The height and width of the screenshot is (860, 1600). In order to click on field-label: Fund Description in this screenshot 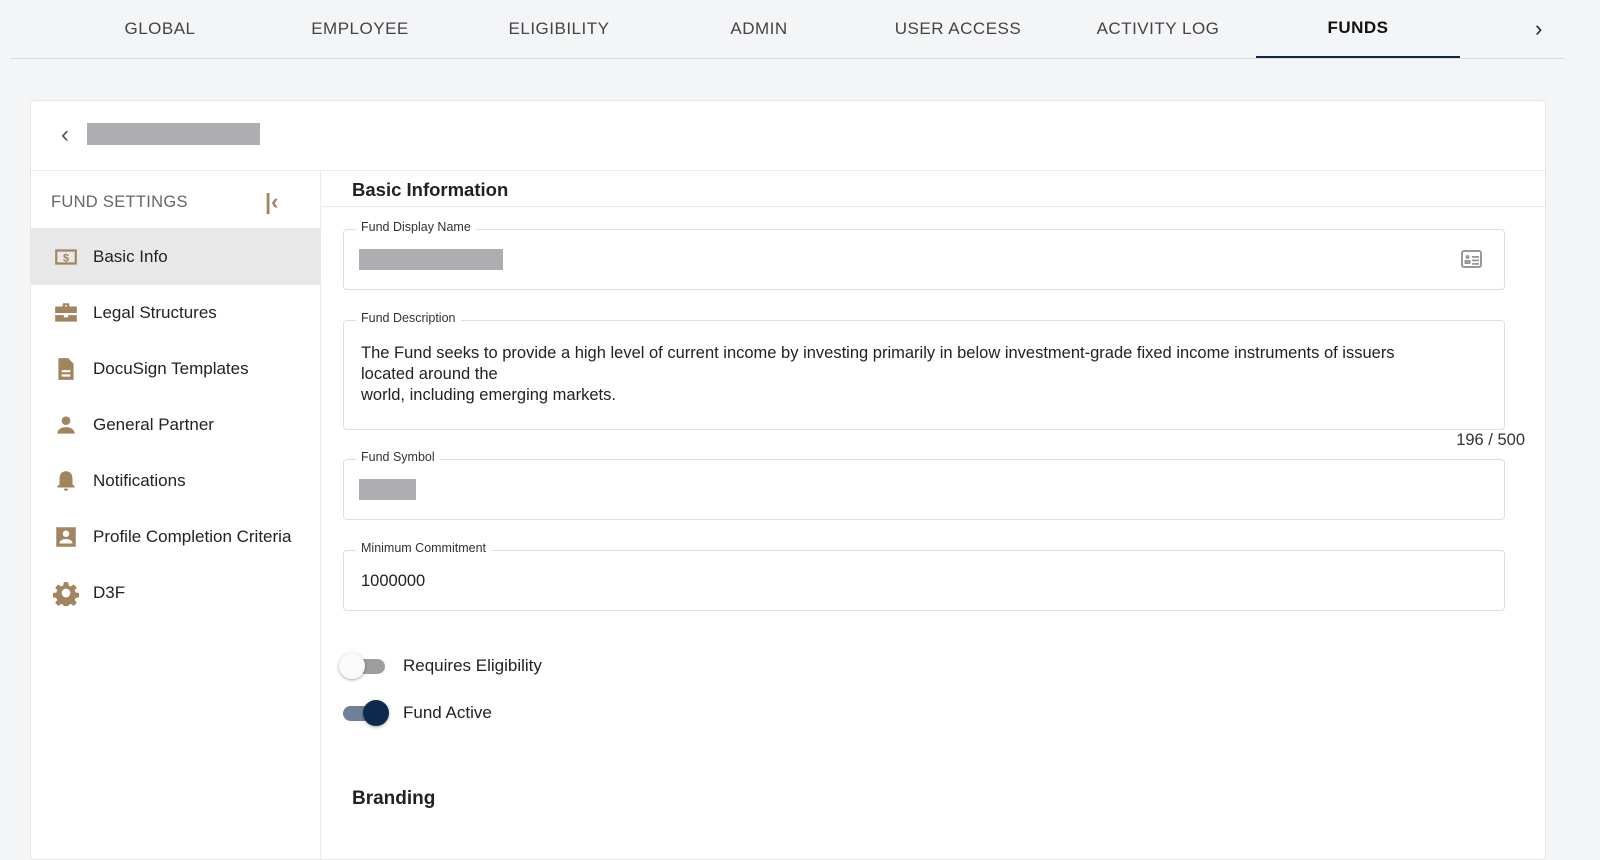, I will do `click(408, 318)`.